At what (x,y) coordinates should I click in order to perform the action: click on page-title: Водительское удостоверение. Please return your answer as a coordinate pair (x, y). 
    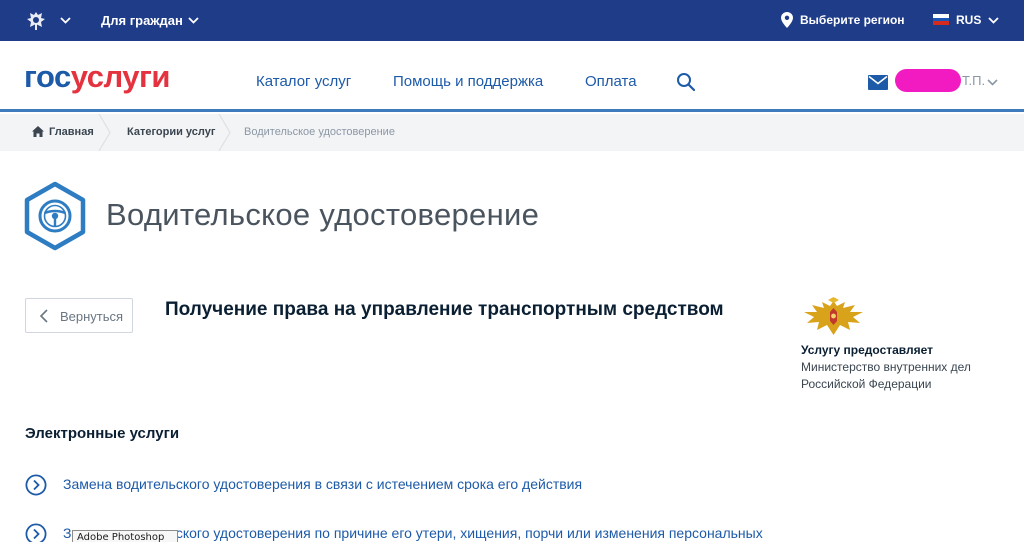
    Looking at the image, I should click on (323, 214).